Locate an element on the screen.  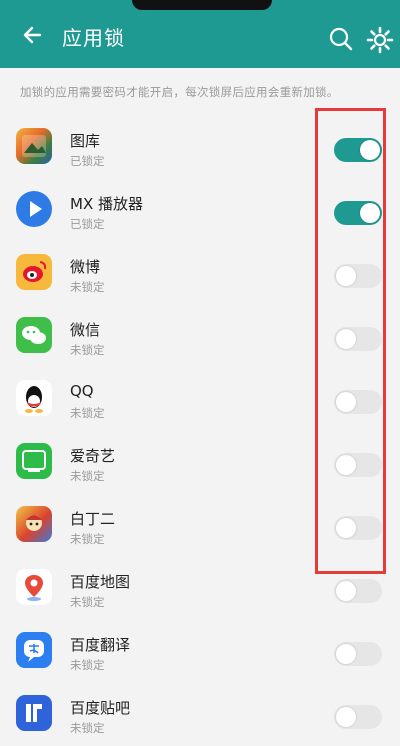
gallery-icon is located at coordinates (34, 146).